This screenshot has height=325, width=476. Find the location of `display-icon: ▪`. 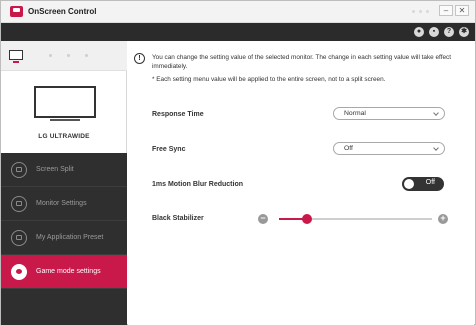

display-icon: ▪ is located at coordinates (434, 32).